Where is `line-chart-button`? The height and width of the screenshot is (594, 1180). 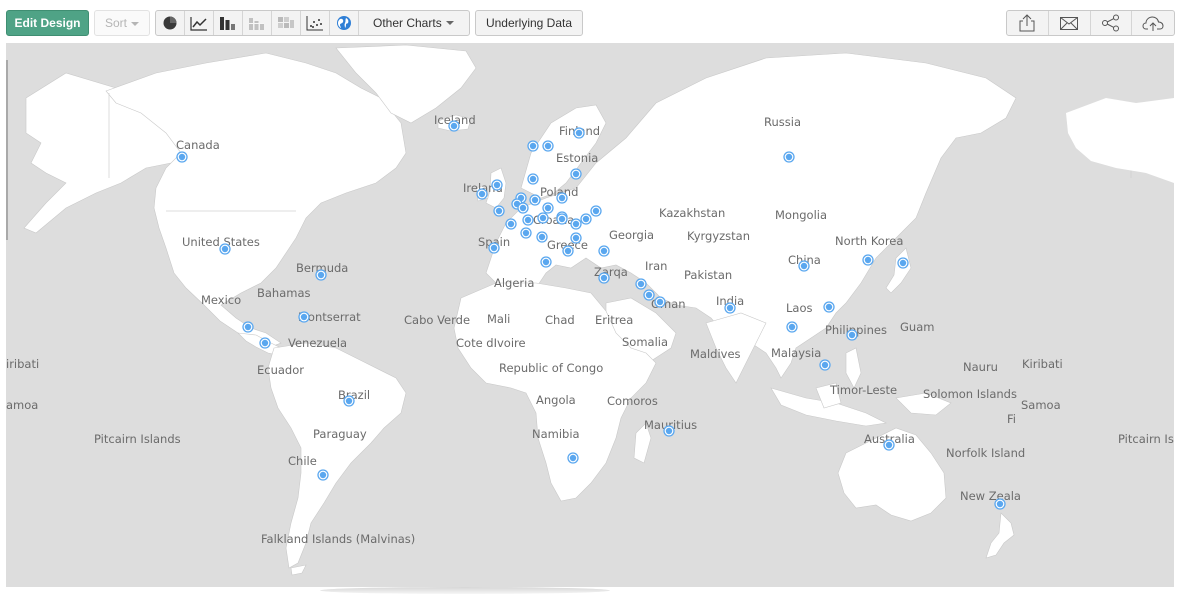
line-chart-button is located at coordinates (199, 23).